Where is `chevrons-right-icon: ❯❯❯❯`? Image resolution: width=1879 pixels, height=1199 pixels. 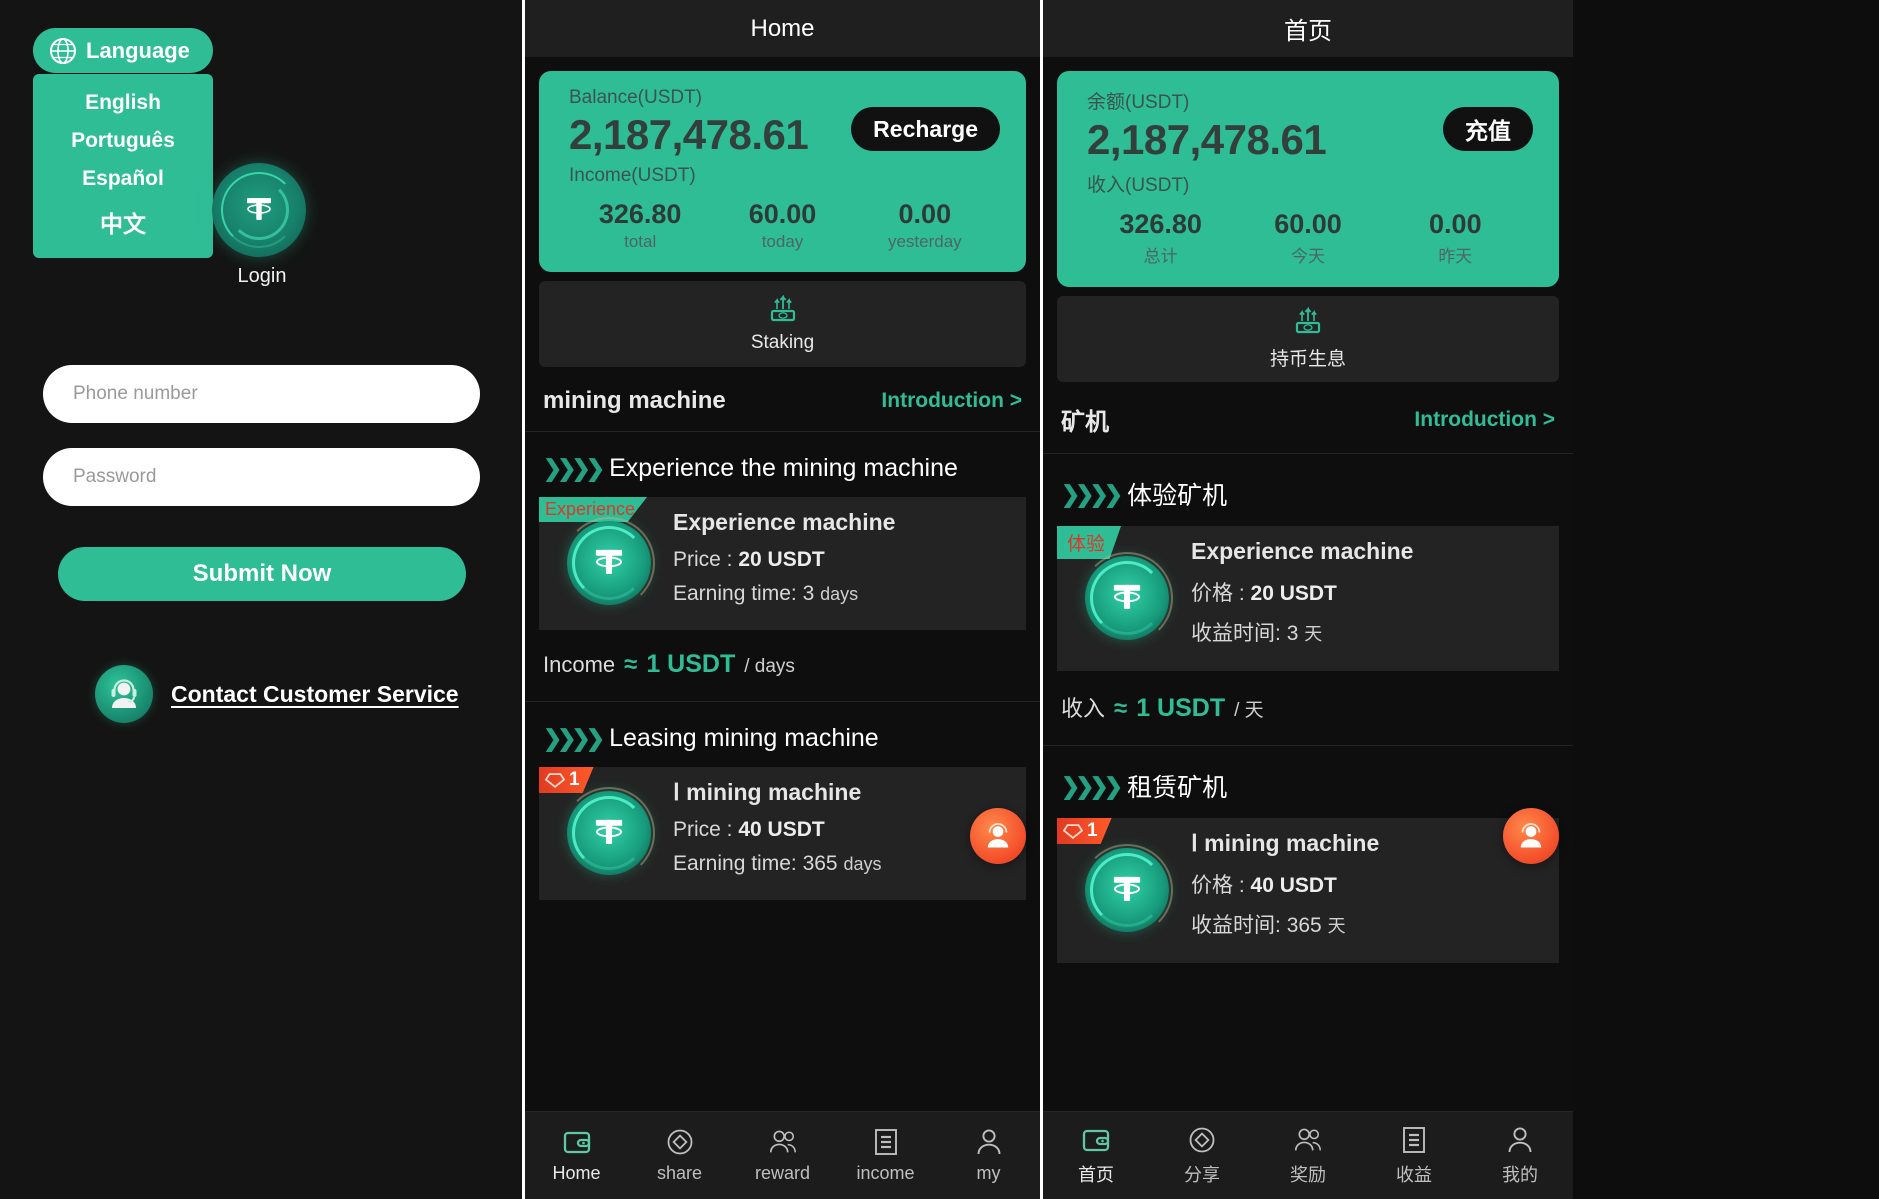 chevrons-right-icon: ❯❯❯❯ is located at coordinates (1092, 785).